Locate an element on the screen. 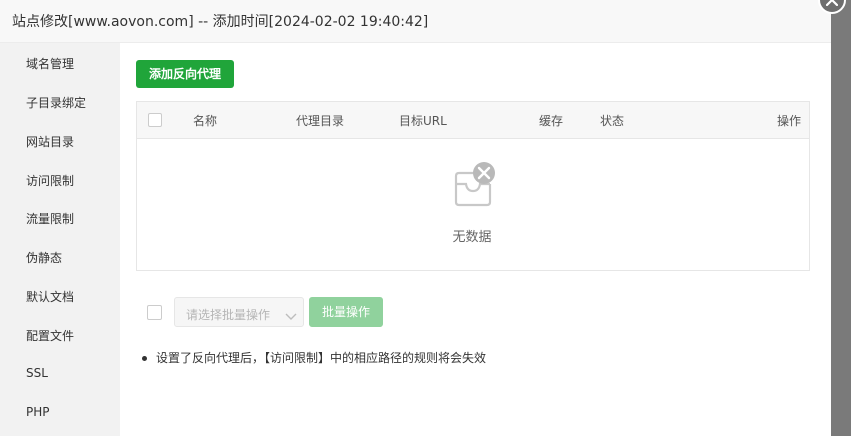 The width and height of the screenshot is (851, 436). sidebar-item-config-file: 配置文件 is located at coordinates (50, 335).